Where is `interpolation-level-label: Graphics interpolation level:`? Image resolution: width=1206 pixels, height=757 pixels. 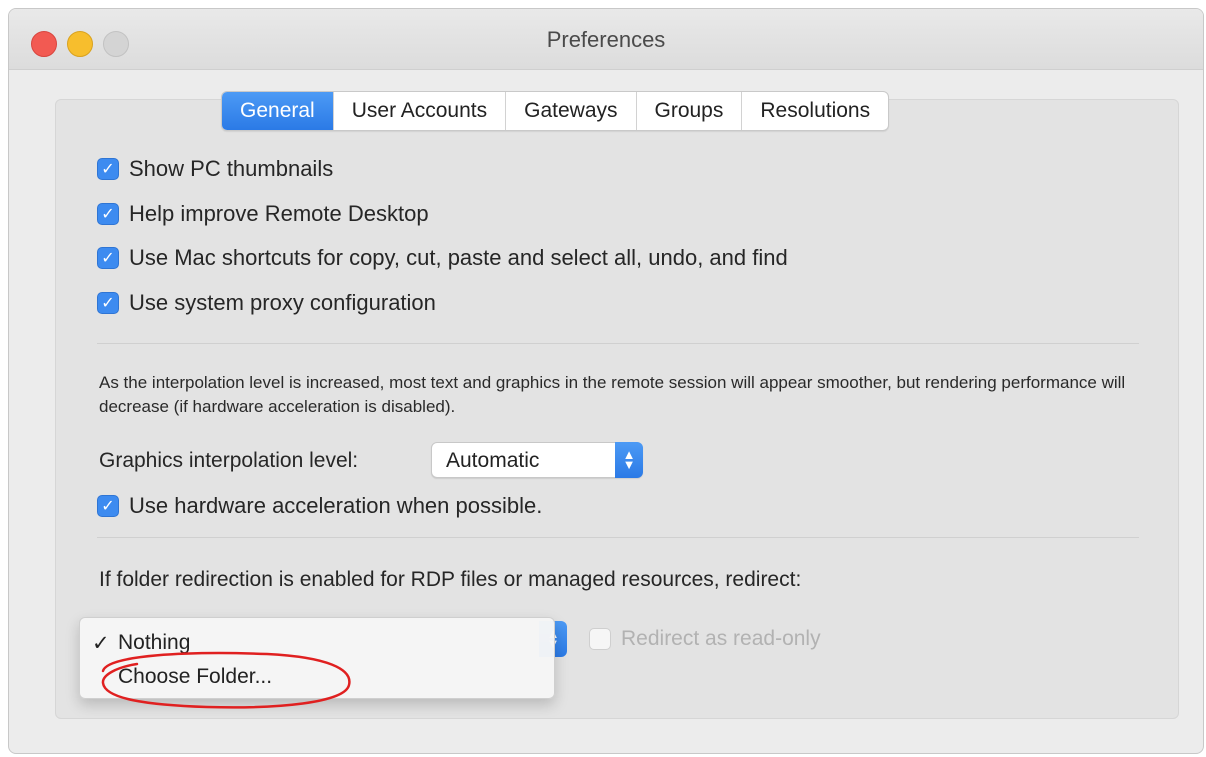
interpolation-level-label: Graphics interpolation level: is located at coordinates (229, 460).